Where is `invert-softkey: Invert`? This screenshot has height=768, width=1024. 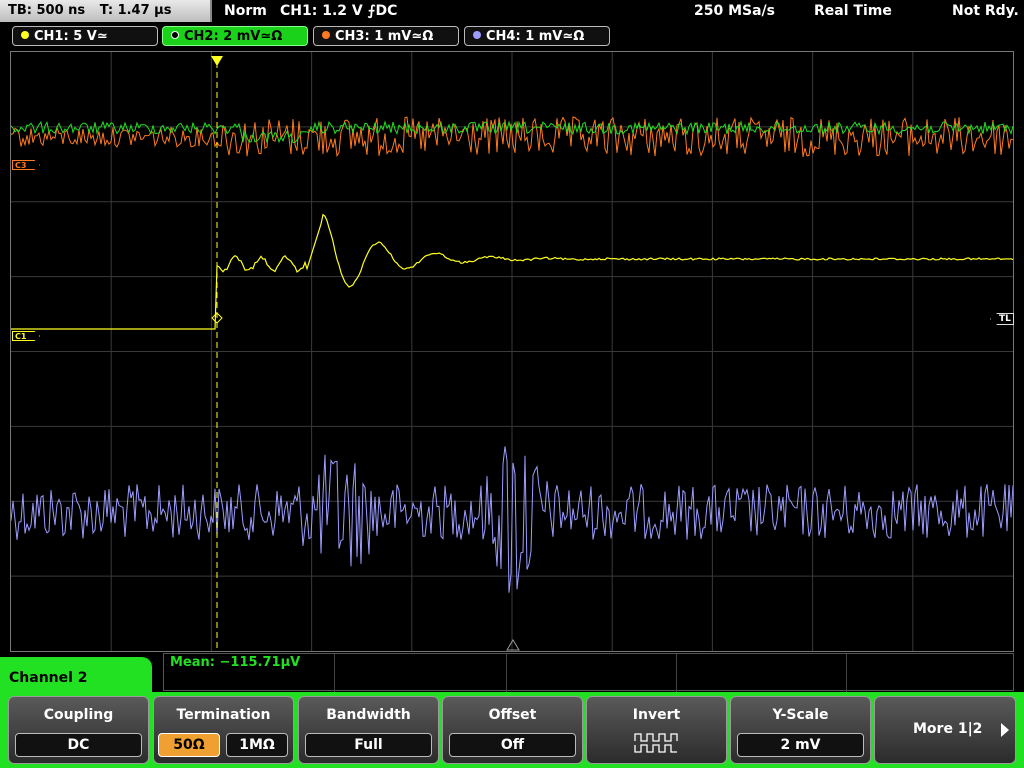
invert-softkey: Invert is located at coordinates (656, 730).